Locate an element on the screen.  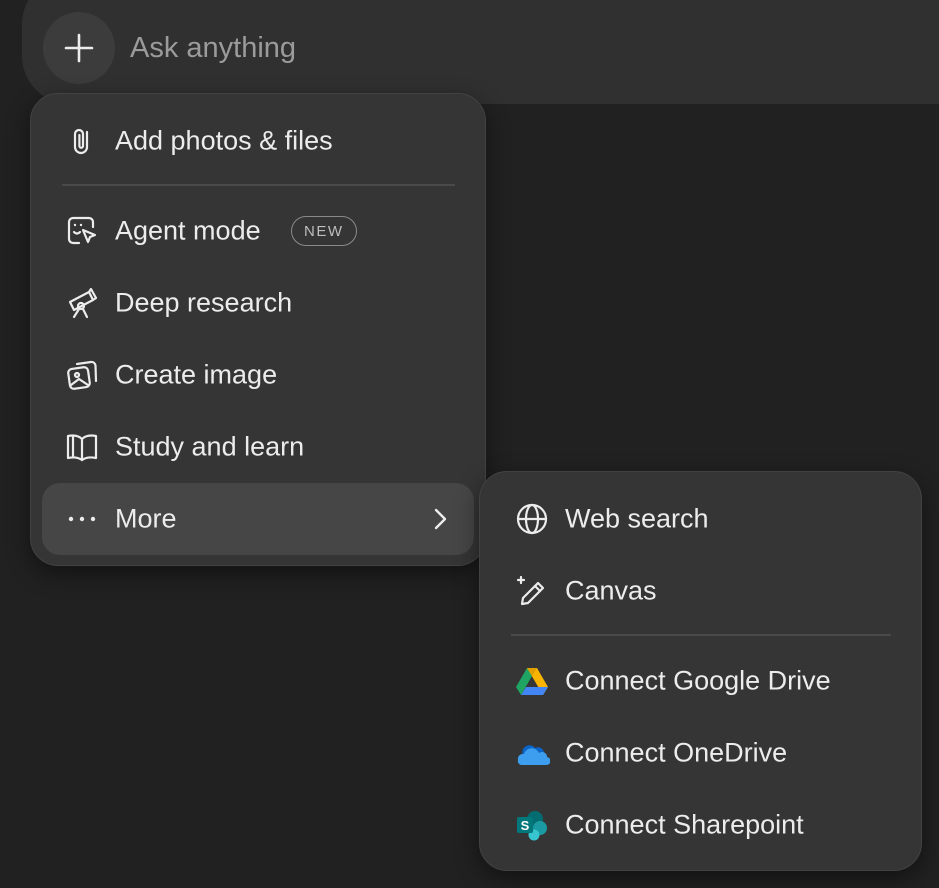
submenu-item-connect-google-drive: Connect Google Drive is located at coordinates (700, 681).